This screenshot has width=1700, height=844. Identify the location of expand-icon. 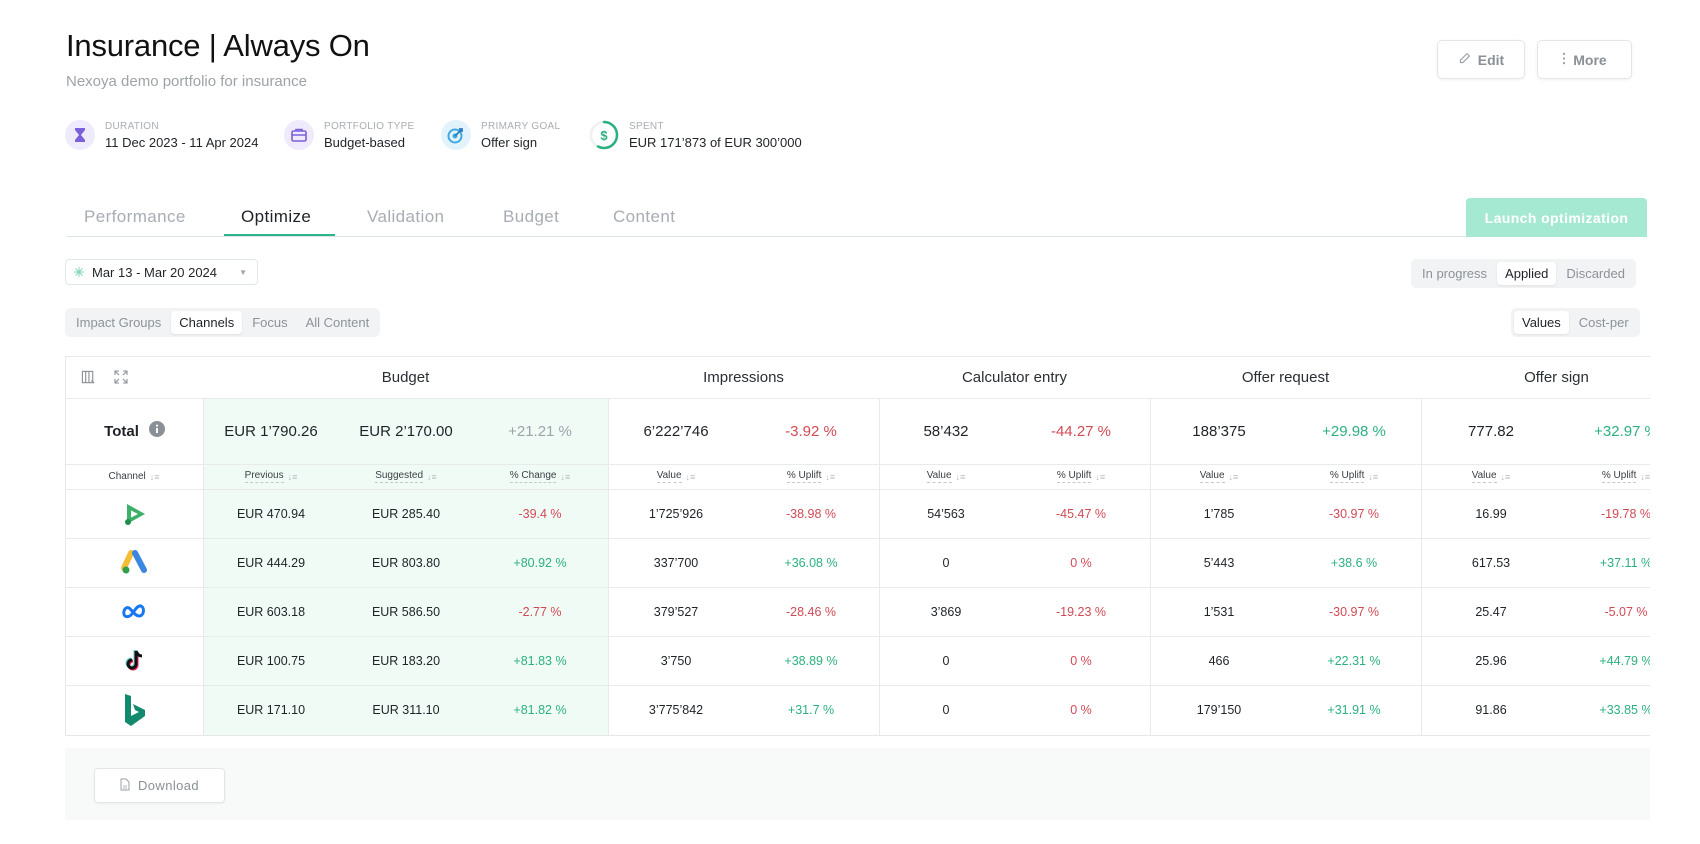
(121, 377).